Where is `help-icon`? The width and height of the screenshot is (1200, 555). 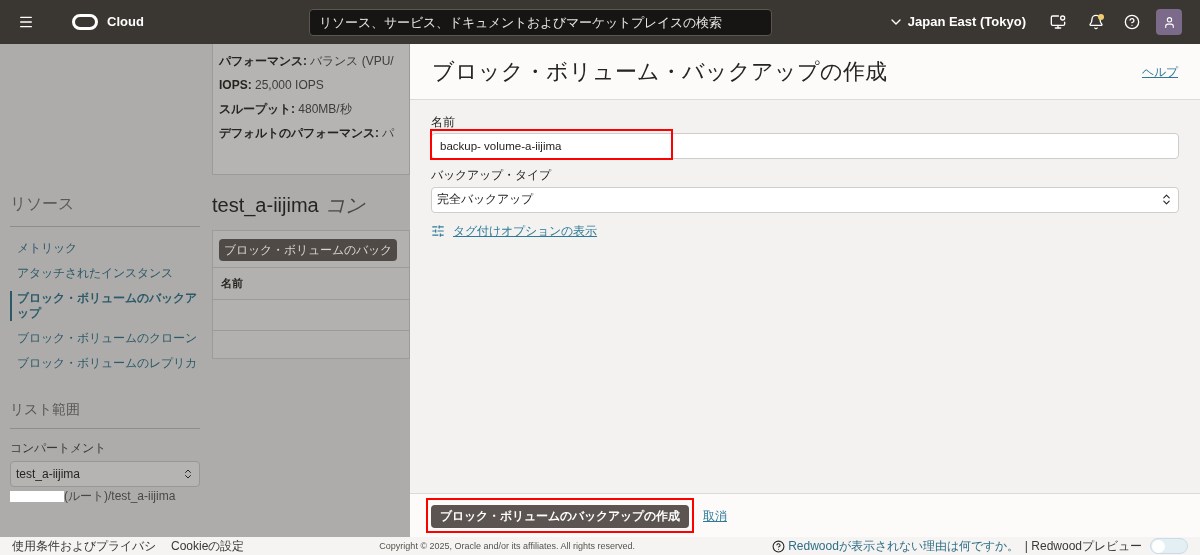
help-icon is located at coordinates (779, 546).